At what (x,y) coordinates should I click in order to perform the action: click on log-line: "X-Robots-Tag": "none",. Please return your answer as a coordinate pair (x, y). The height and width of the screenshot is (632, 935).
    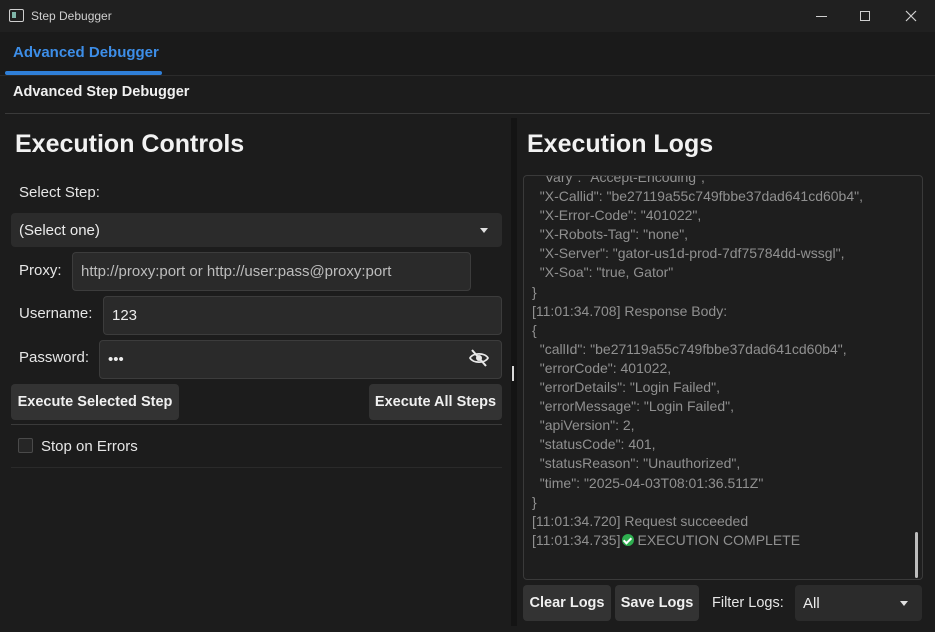
    Looking at the image, I should click on (610, 234).